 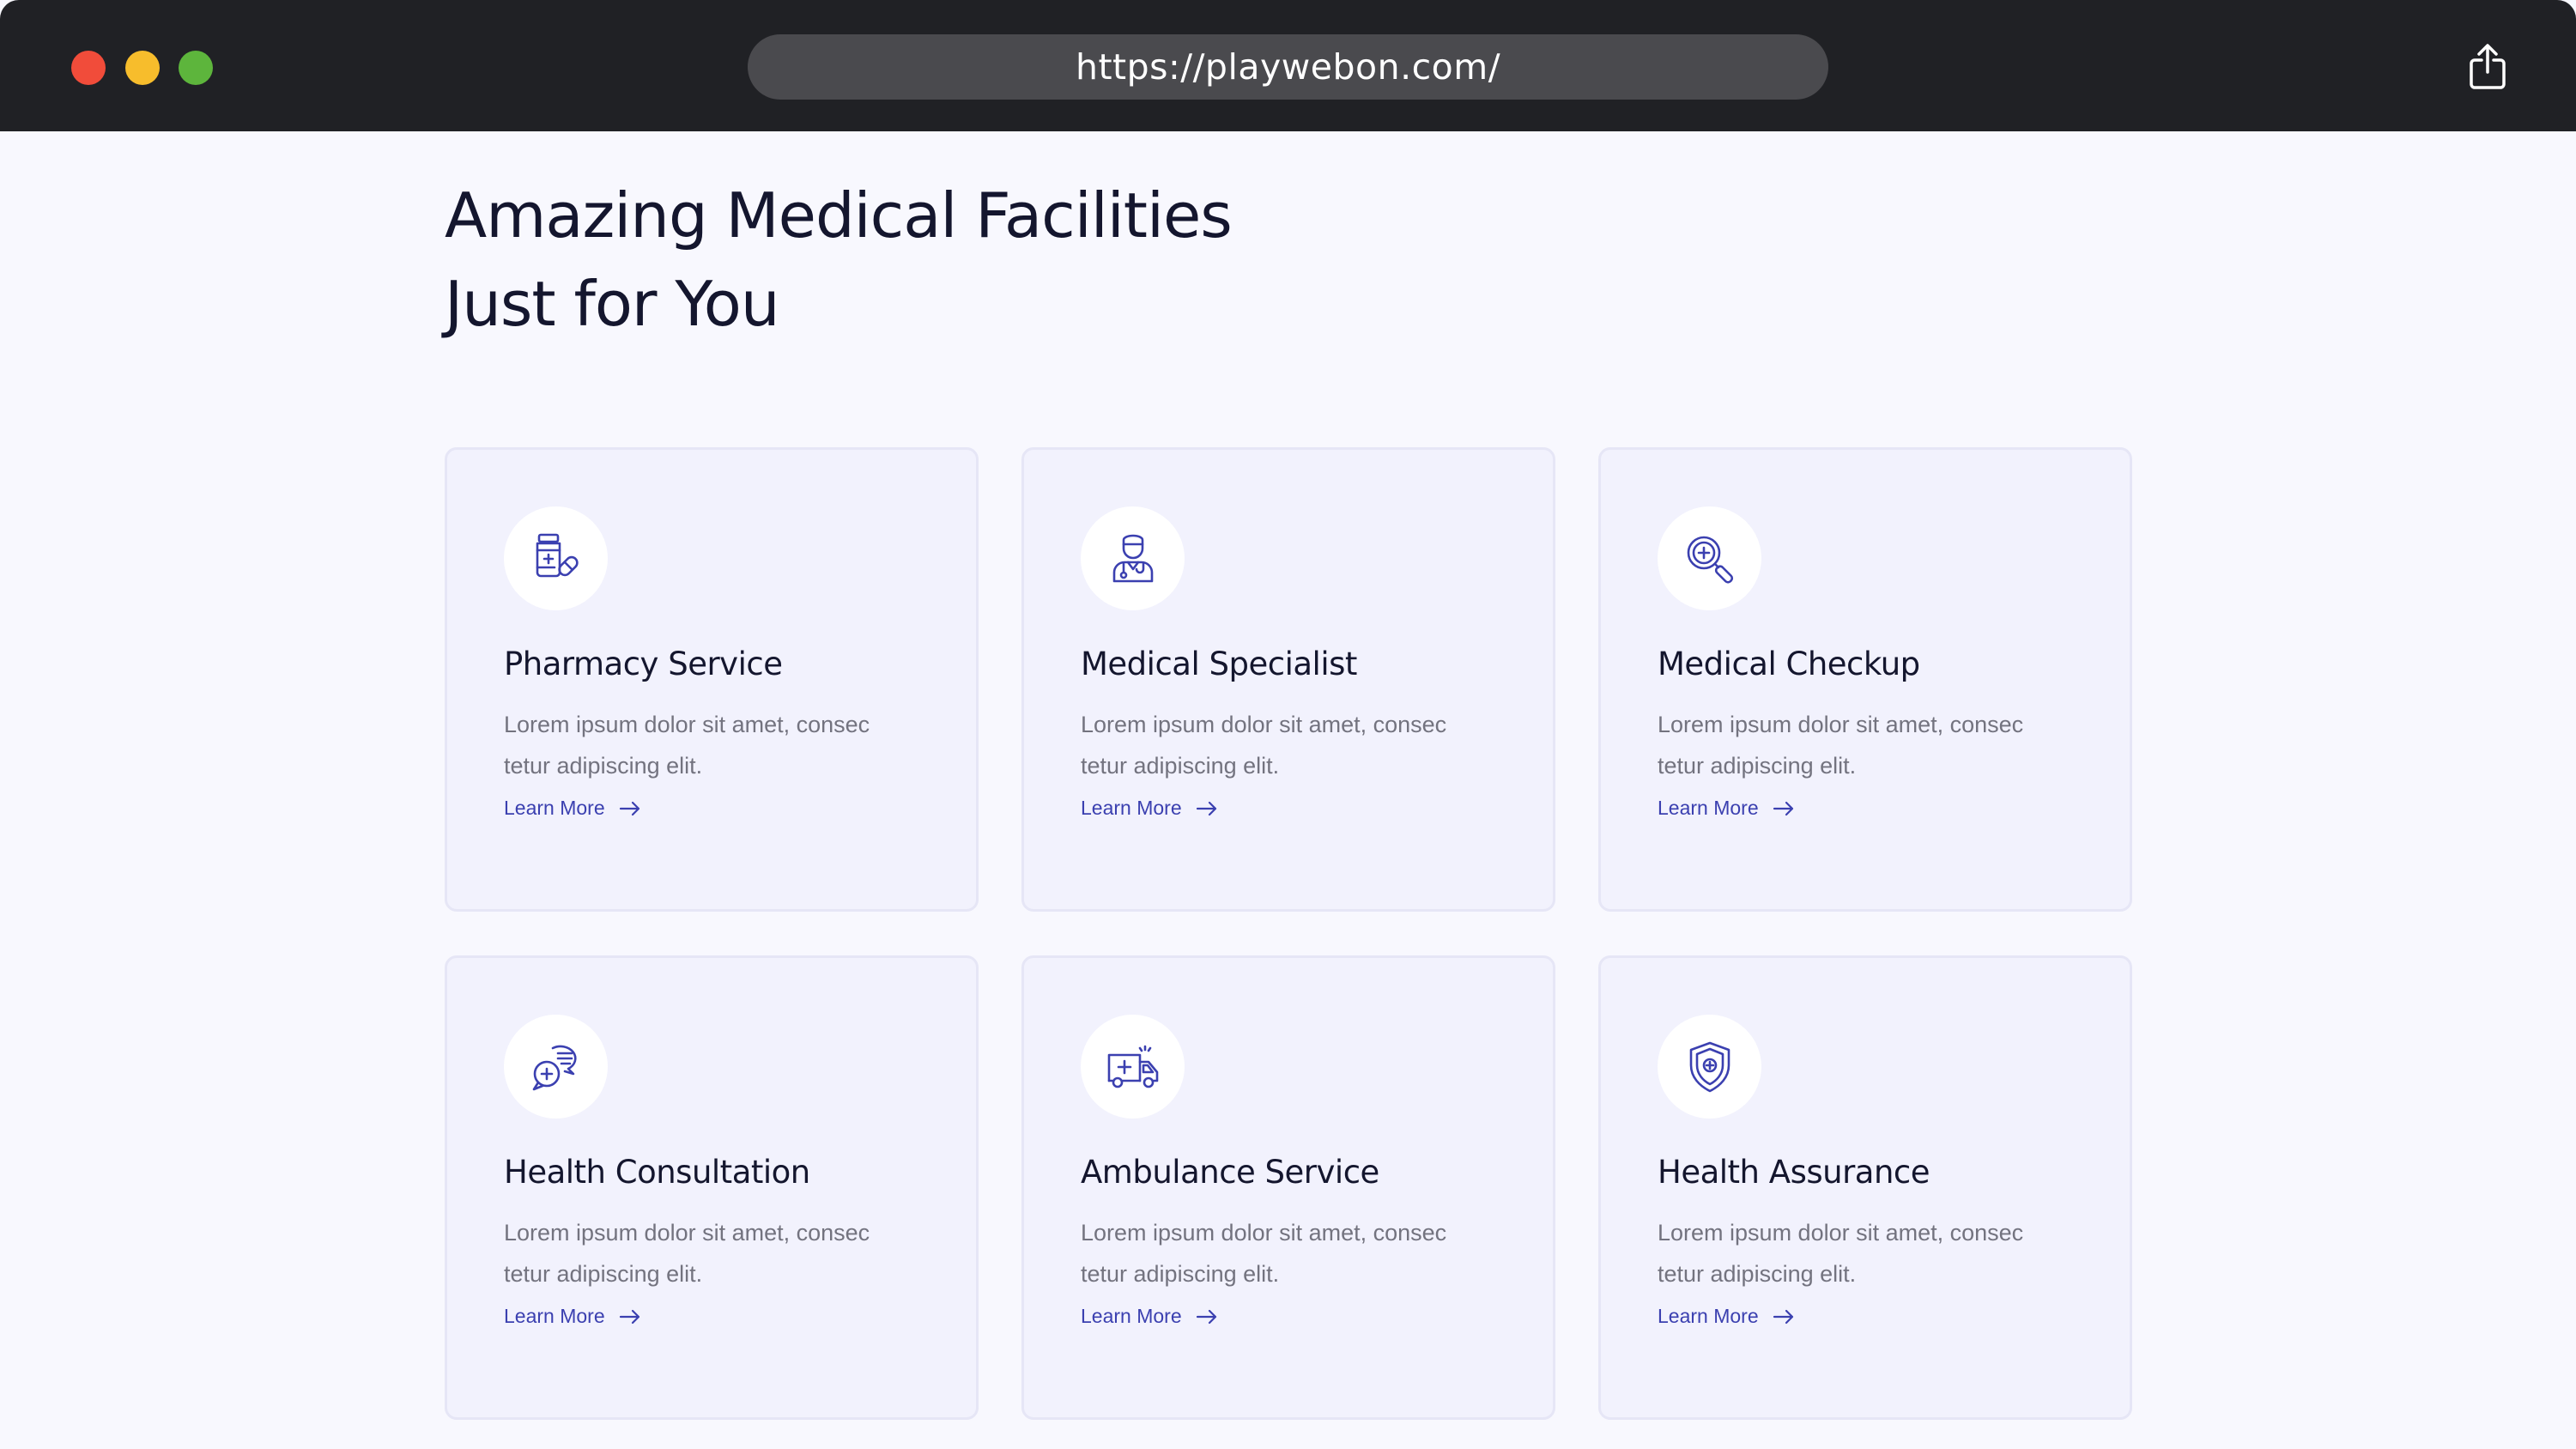 I want to click on chat-bubbles-icon, so click(x=554, y=1067).